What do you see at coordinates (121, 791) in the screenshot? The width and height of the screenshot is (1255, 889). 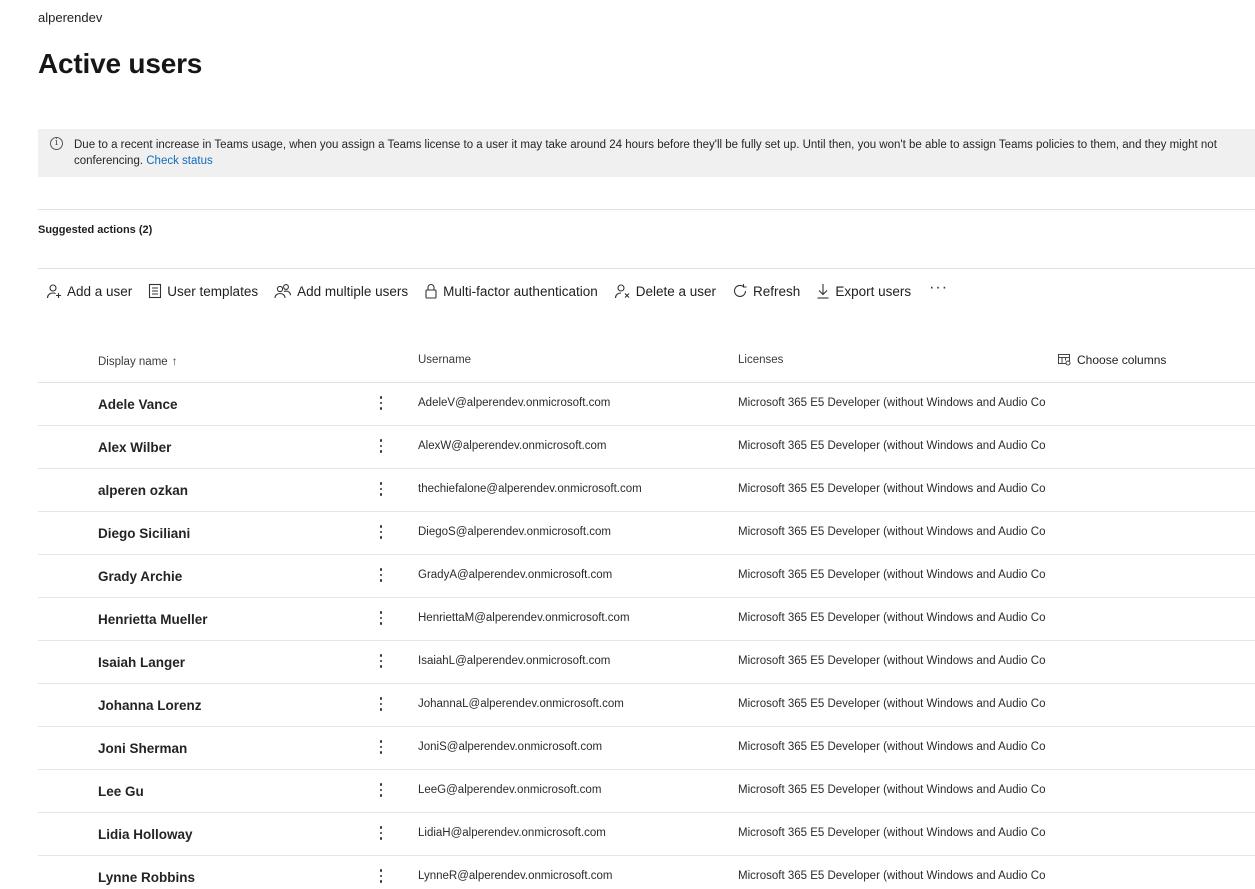 I see `user-display-name: Lee Gu` at bounding box center [121, 791].